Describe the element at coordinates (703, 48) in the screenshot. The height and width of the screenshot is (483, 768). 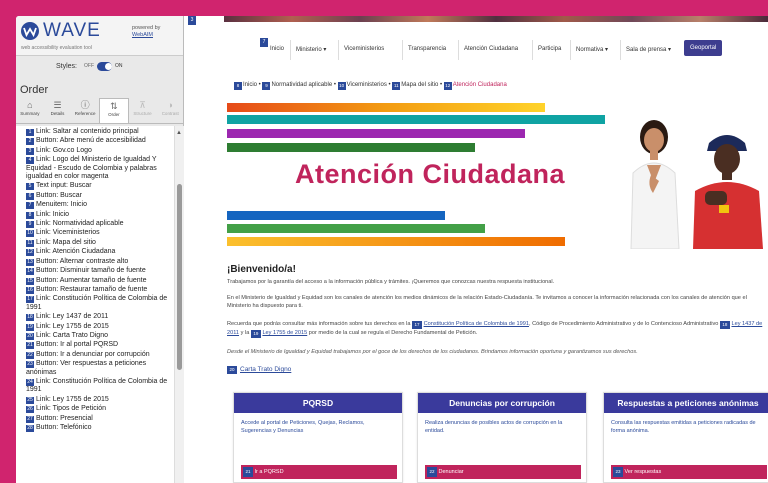
I see `nav-geoportal: Geoportal` at that location.